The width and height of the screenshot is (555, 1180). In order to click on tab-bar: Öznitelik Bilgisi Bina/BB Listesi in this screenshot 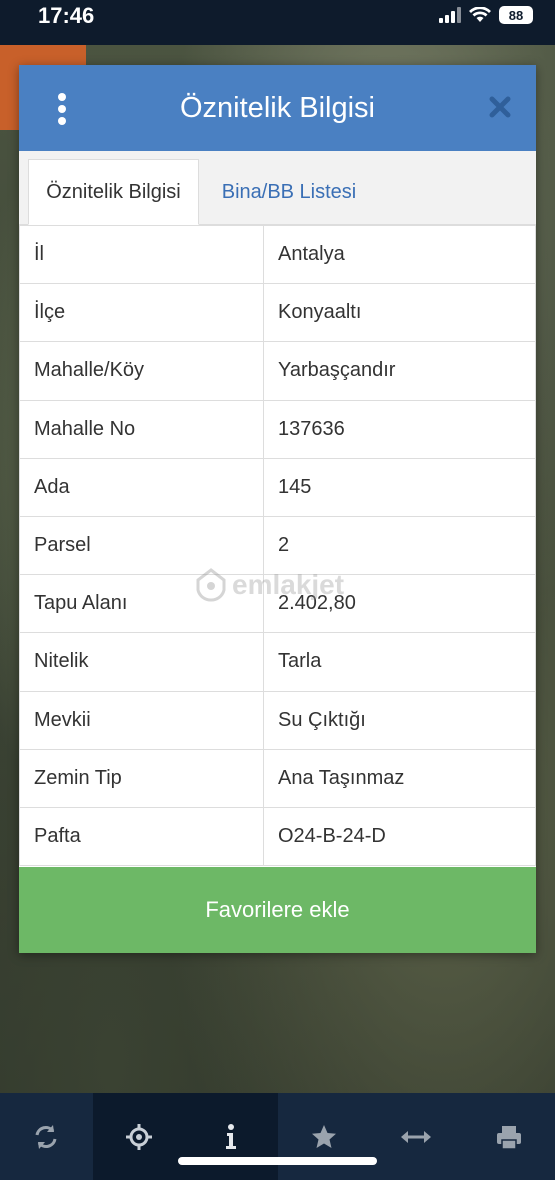, I will do `click(277, 188)`.